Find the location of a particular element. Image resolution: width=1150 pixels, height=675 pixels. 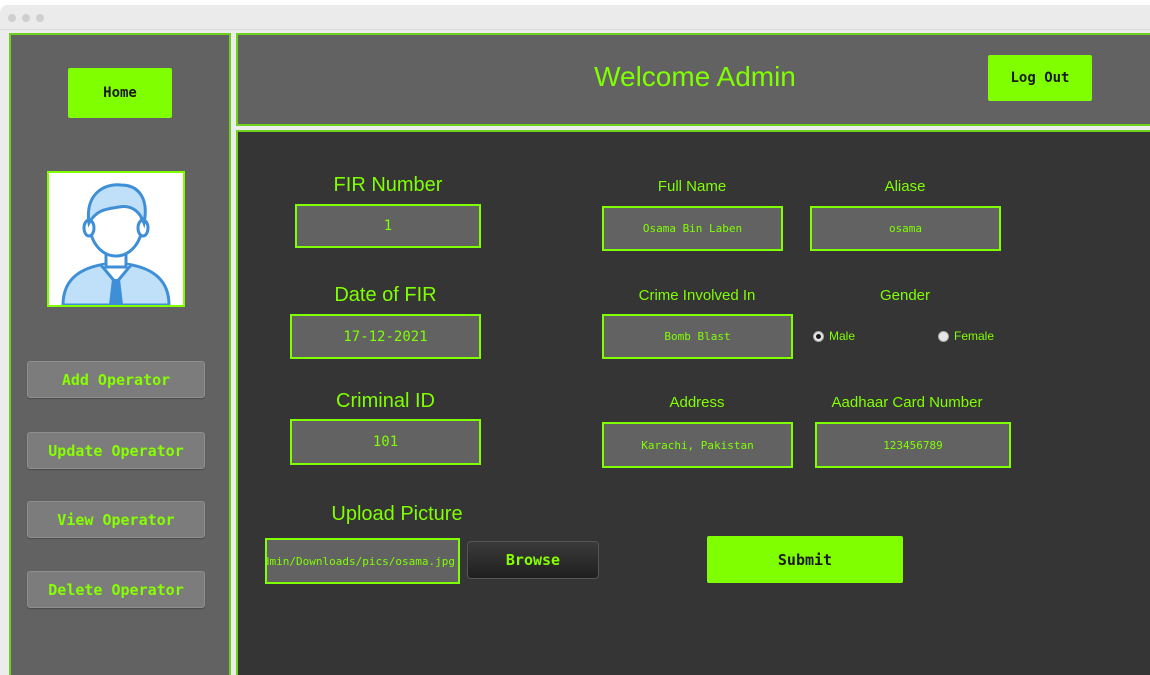

address-field: Karachi, Pakistan is located at coordinates (697, 445).